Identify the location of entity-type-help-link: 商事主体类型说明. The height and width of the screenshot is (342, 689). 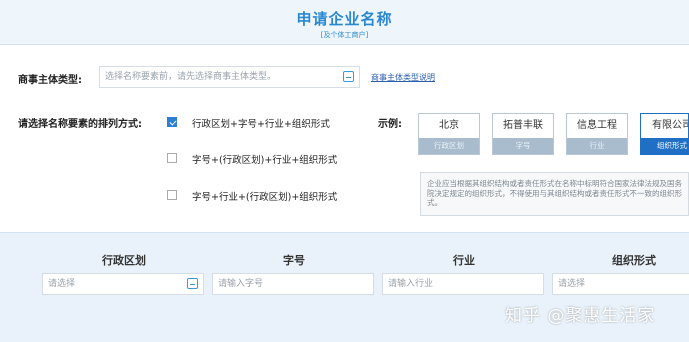
(403, 77).